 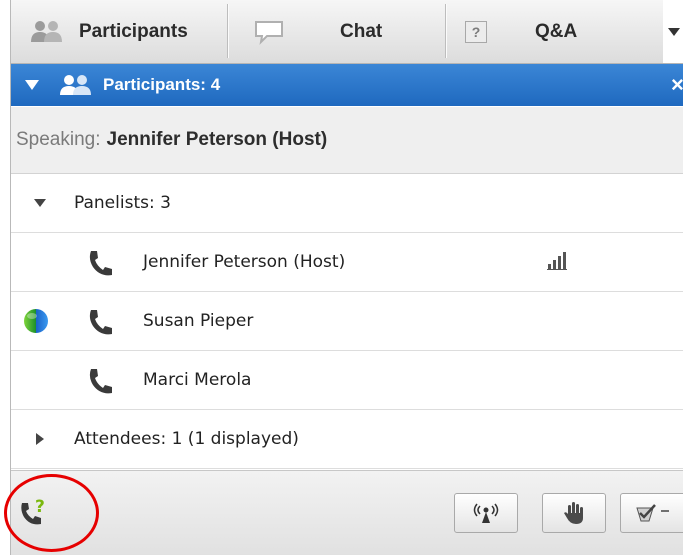 I want to click on speaking-label: Speaking:, so click(x=58, y=139).